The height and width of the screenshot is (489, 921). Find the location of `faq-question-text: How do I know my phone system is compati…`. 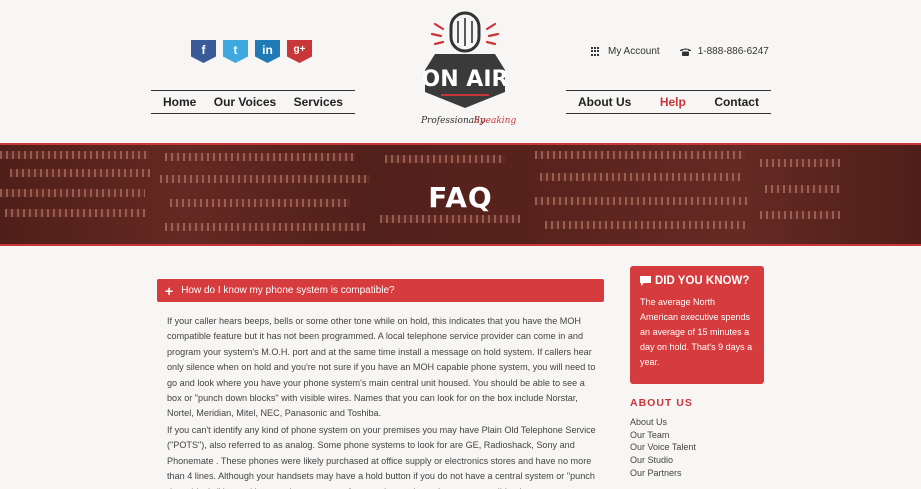

faq-question-text: How do I know my phone system is compati… is located at coordinates (288, 290).